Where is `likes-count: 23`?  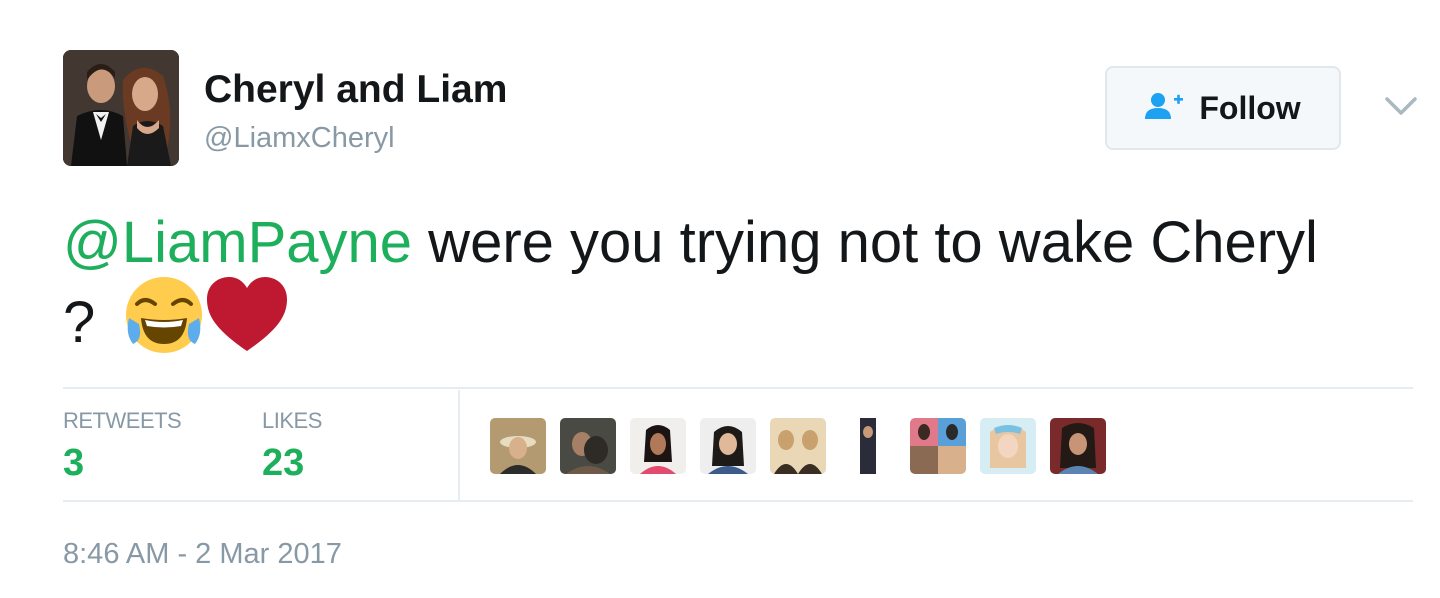
likes-count: 23 is located at coordinates (283, 463).